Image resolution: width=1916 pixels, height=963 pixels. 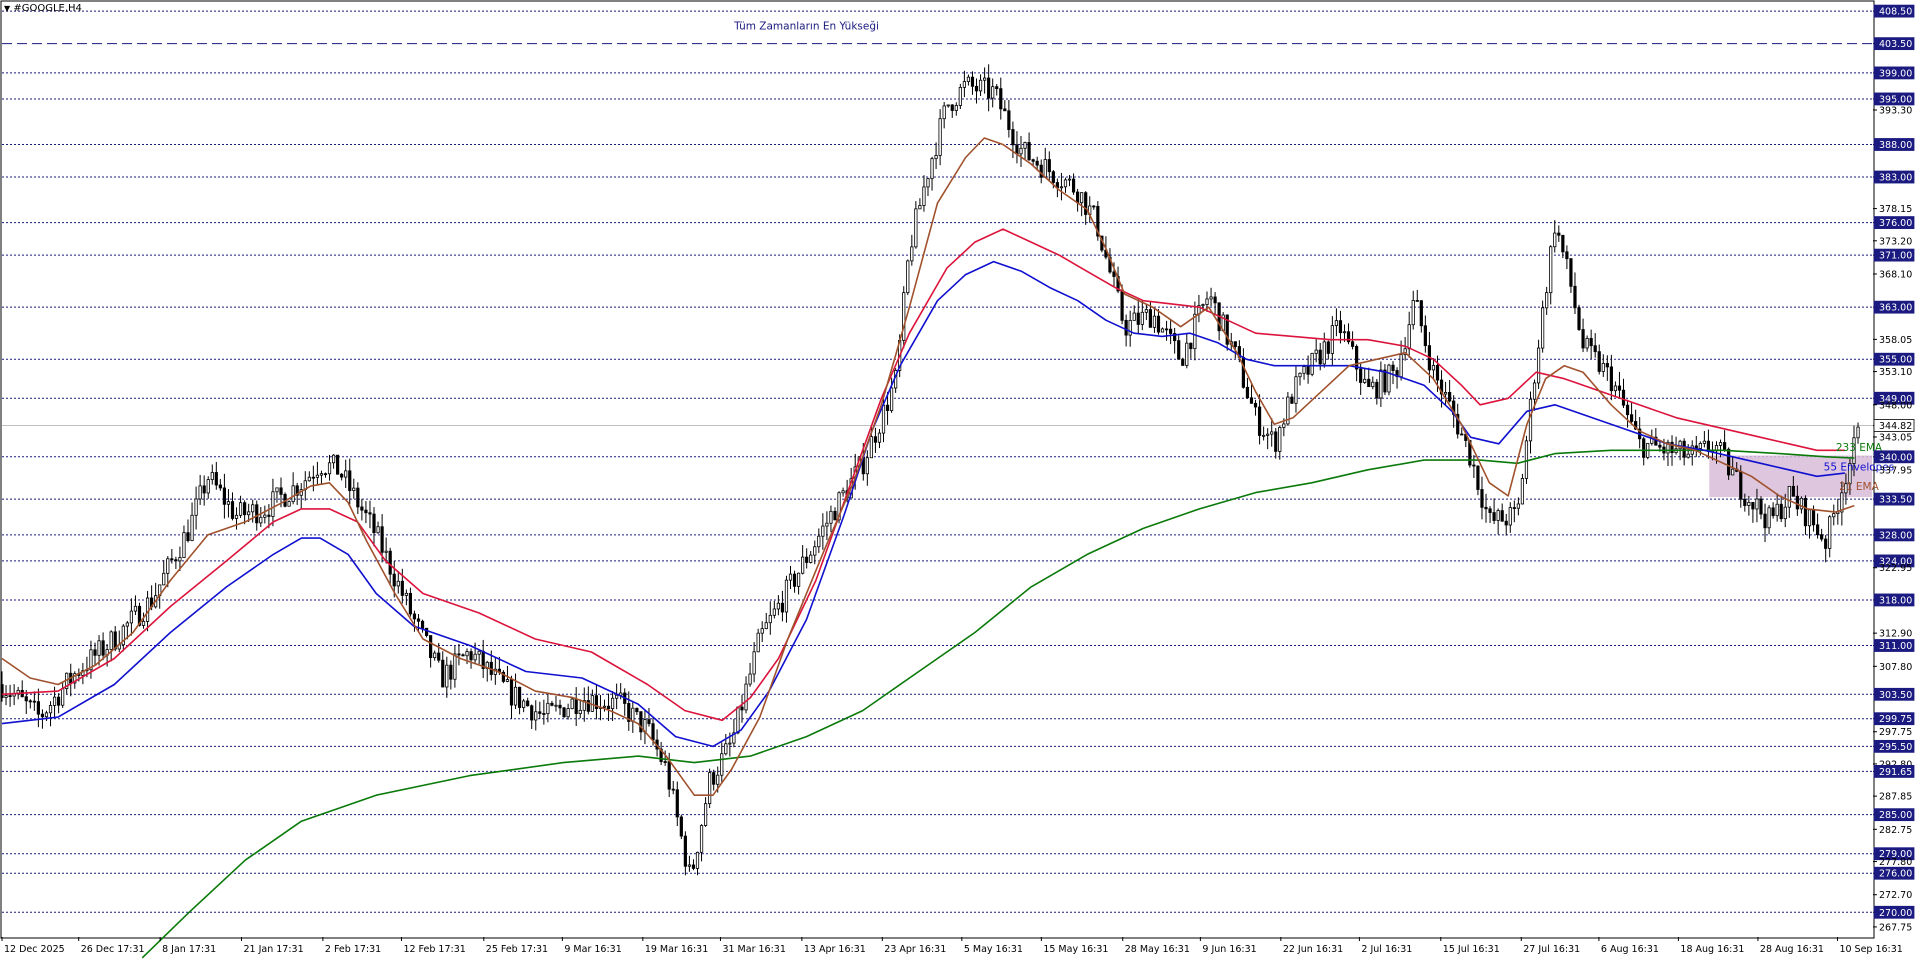 What do you see at coordinates (1895, 535) in the screenshot?
I see `price-label: 328.00` at bounding box center [1895, 535].